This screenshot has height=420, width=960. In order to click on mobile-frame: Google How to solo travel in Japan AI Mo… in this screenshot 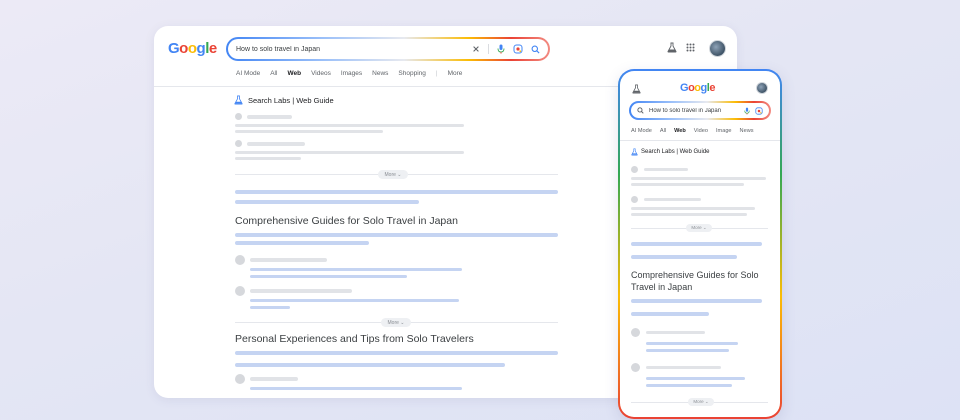, I will do `click(700, 244)`.